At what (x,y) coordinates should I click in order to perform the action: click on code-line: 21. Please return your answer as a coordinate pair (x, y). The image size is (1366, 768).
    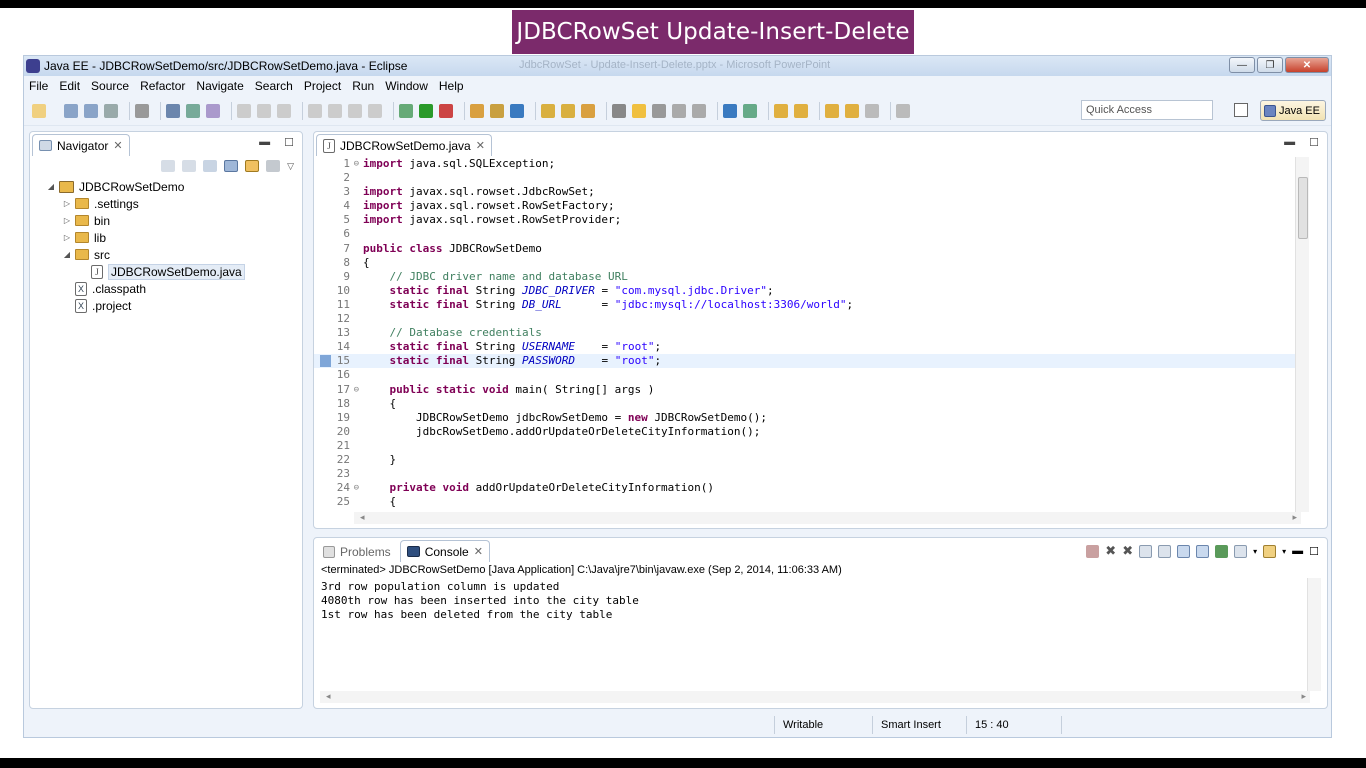
    Looking at the image, I should click on (806, 446).